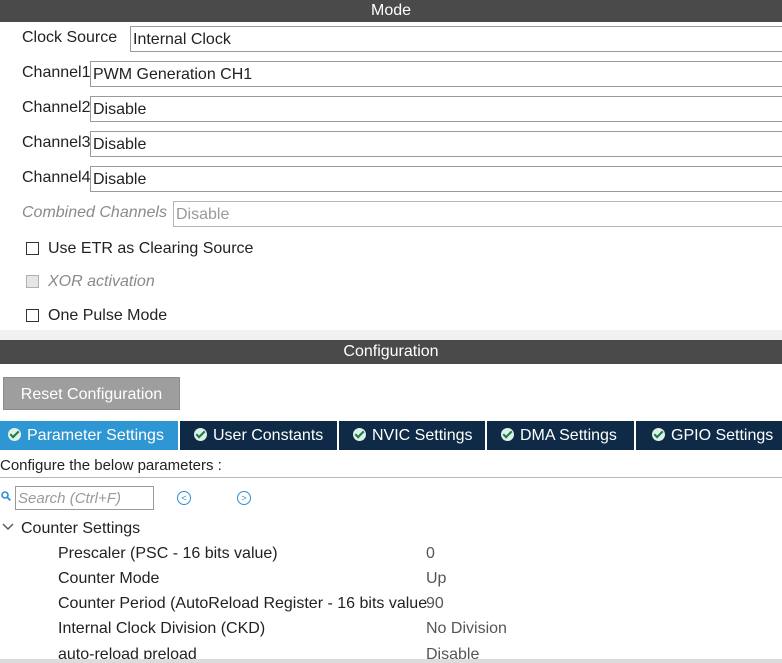 The width and height of the screenshot is (782, 663). Describe the element at coordinates (722, 435) in the screenshot. I see `tab-label: GPIO Settings` at that location.